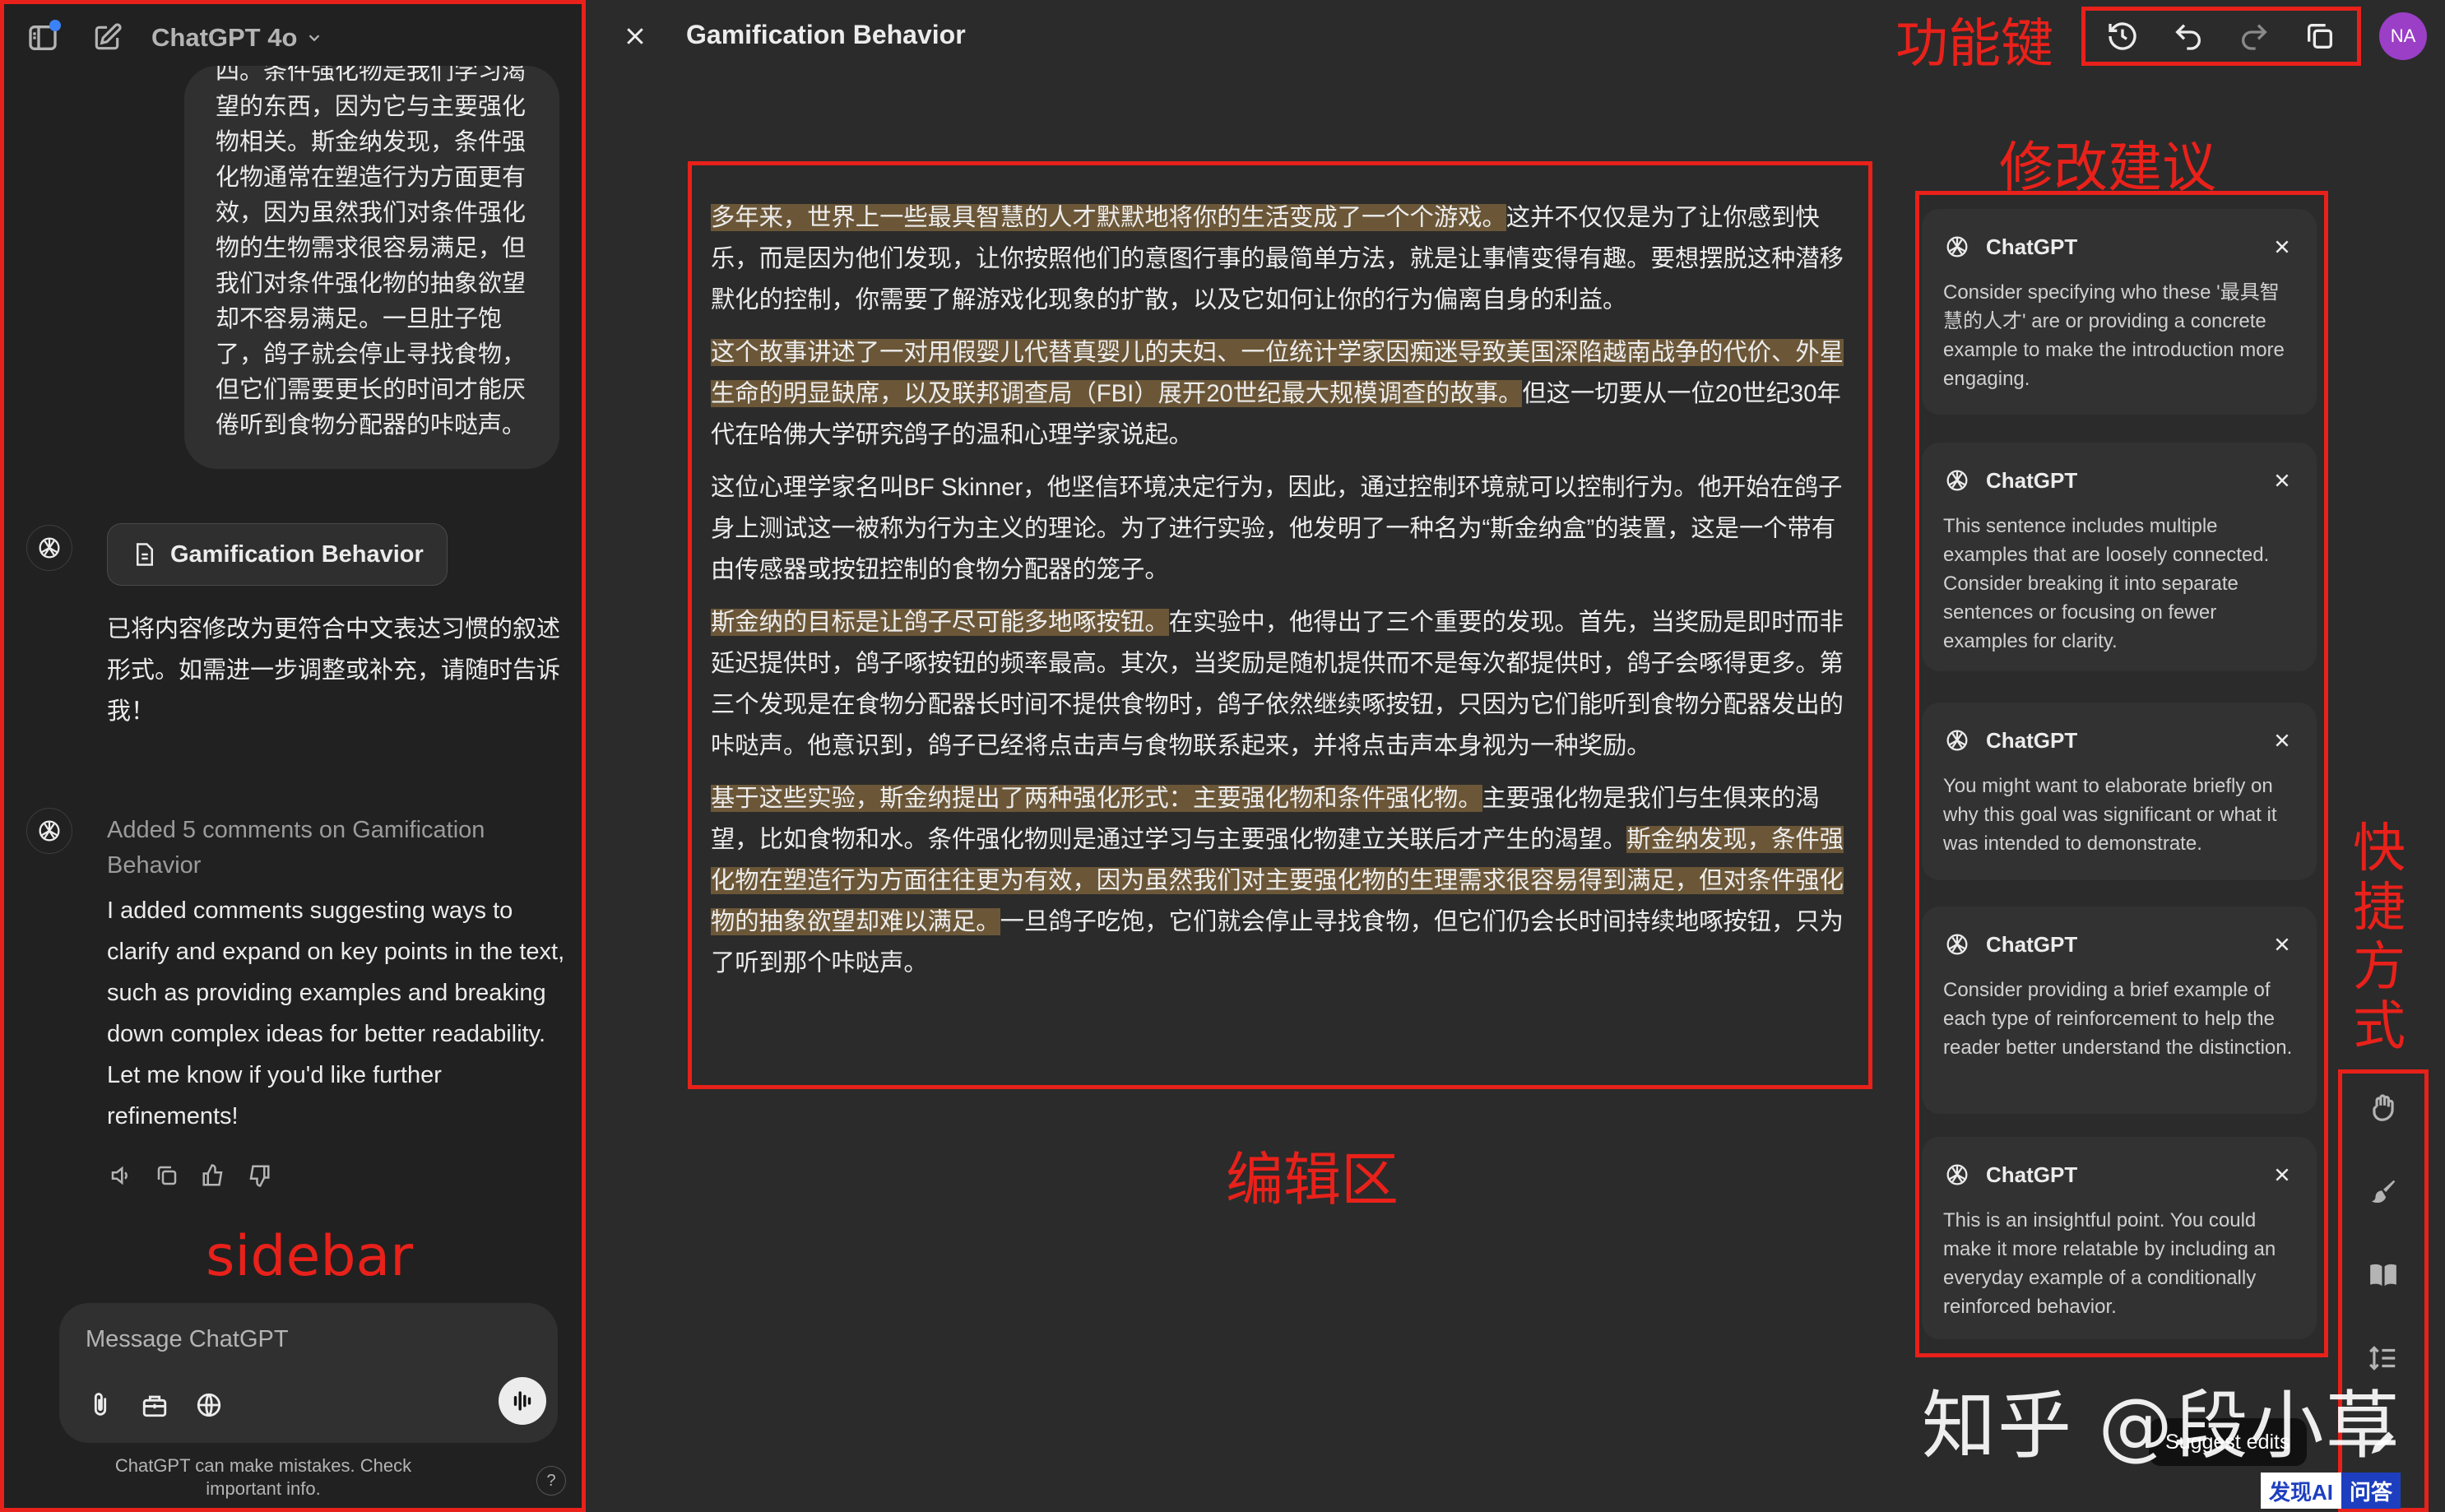 Image resolution: width=2445 pixels, height=1512 pixels. What do you see at coordinates (310, 1256) in the screenshot?
I see `annotation-sidebar-label: sidebar` at bounding box center [310, 1256].